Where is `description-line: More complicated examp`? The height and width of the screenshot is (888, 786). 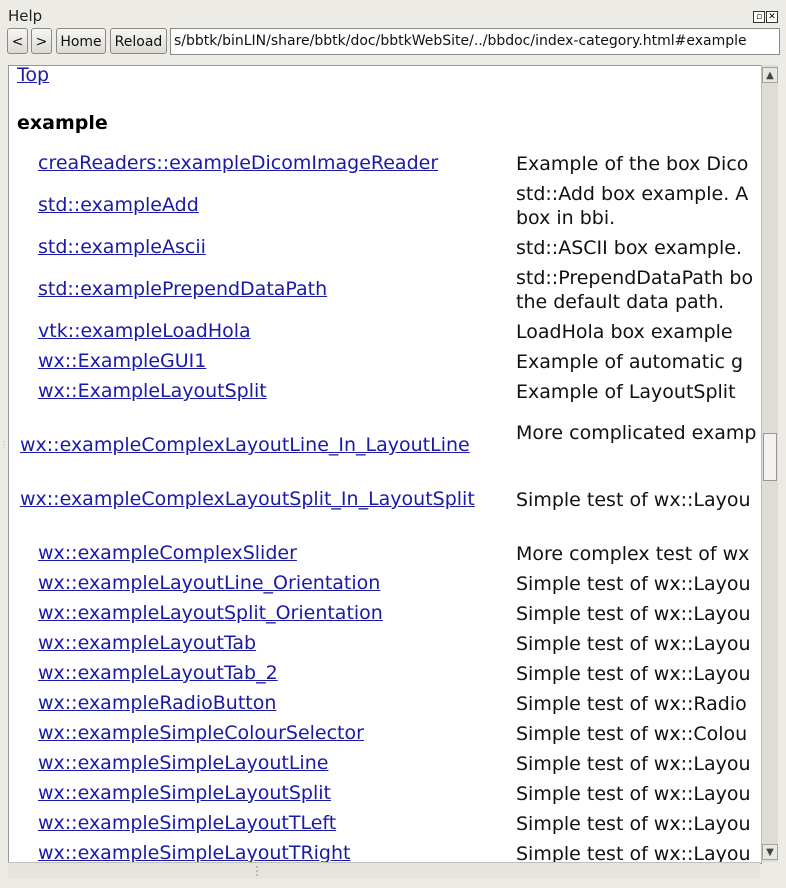 description-line: More complicated examp is located at coordinates (636, 433).